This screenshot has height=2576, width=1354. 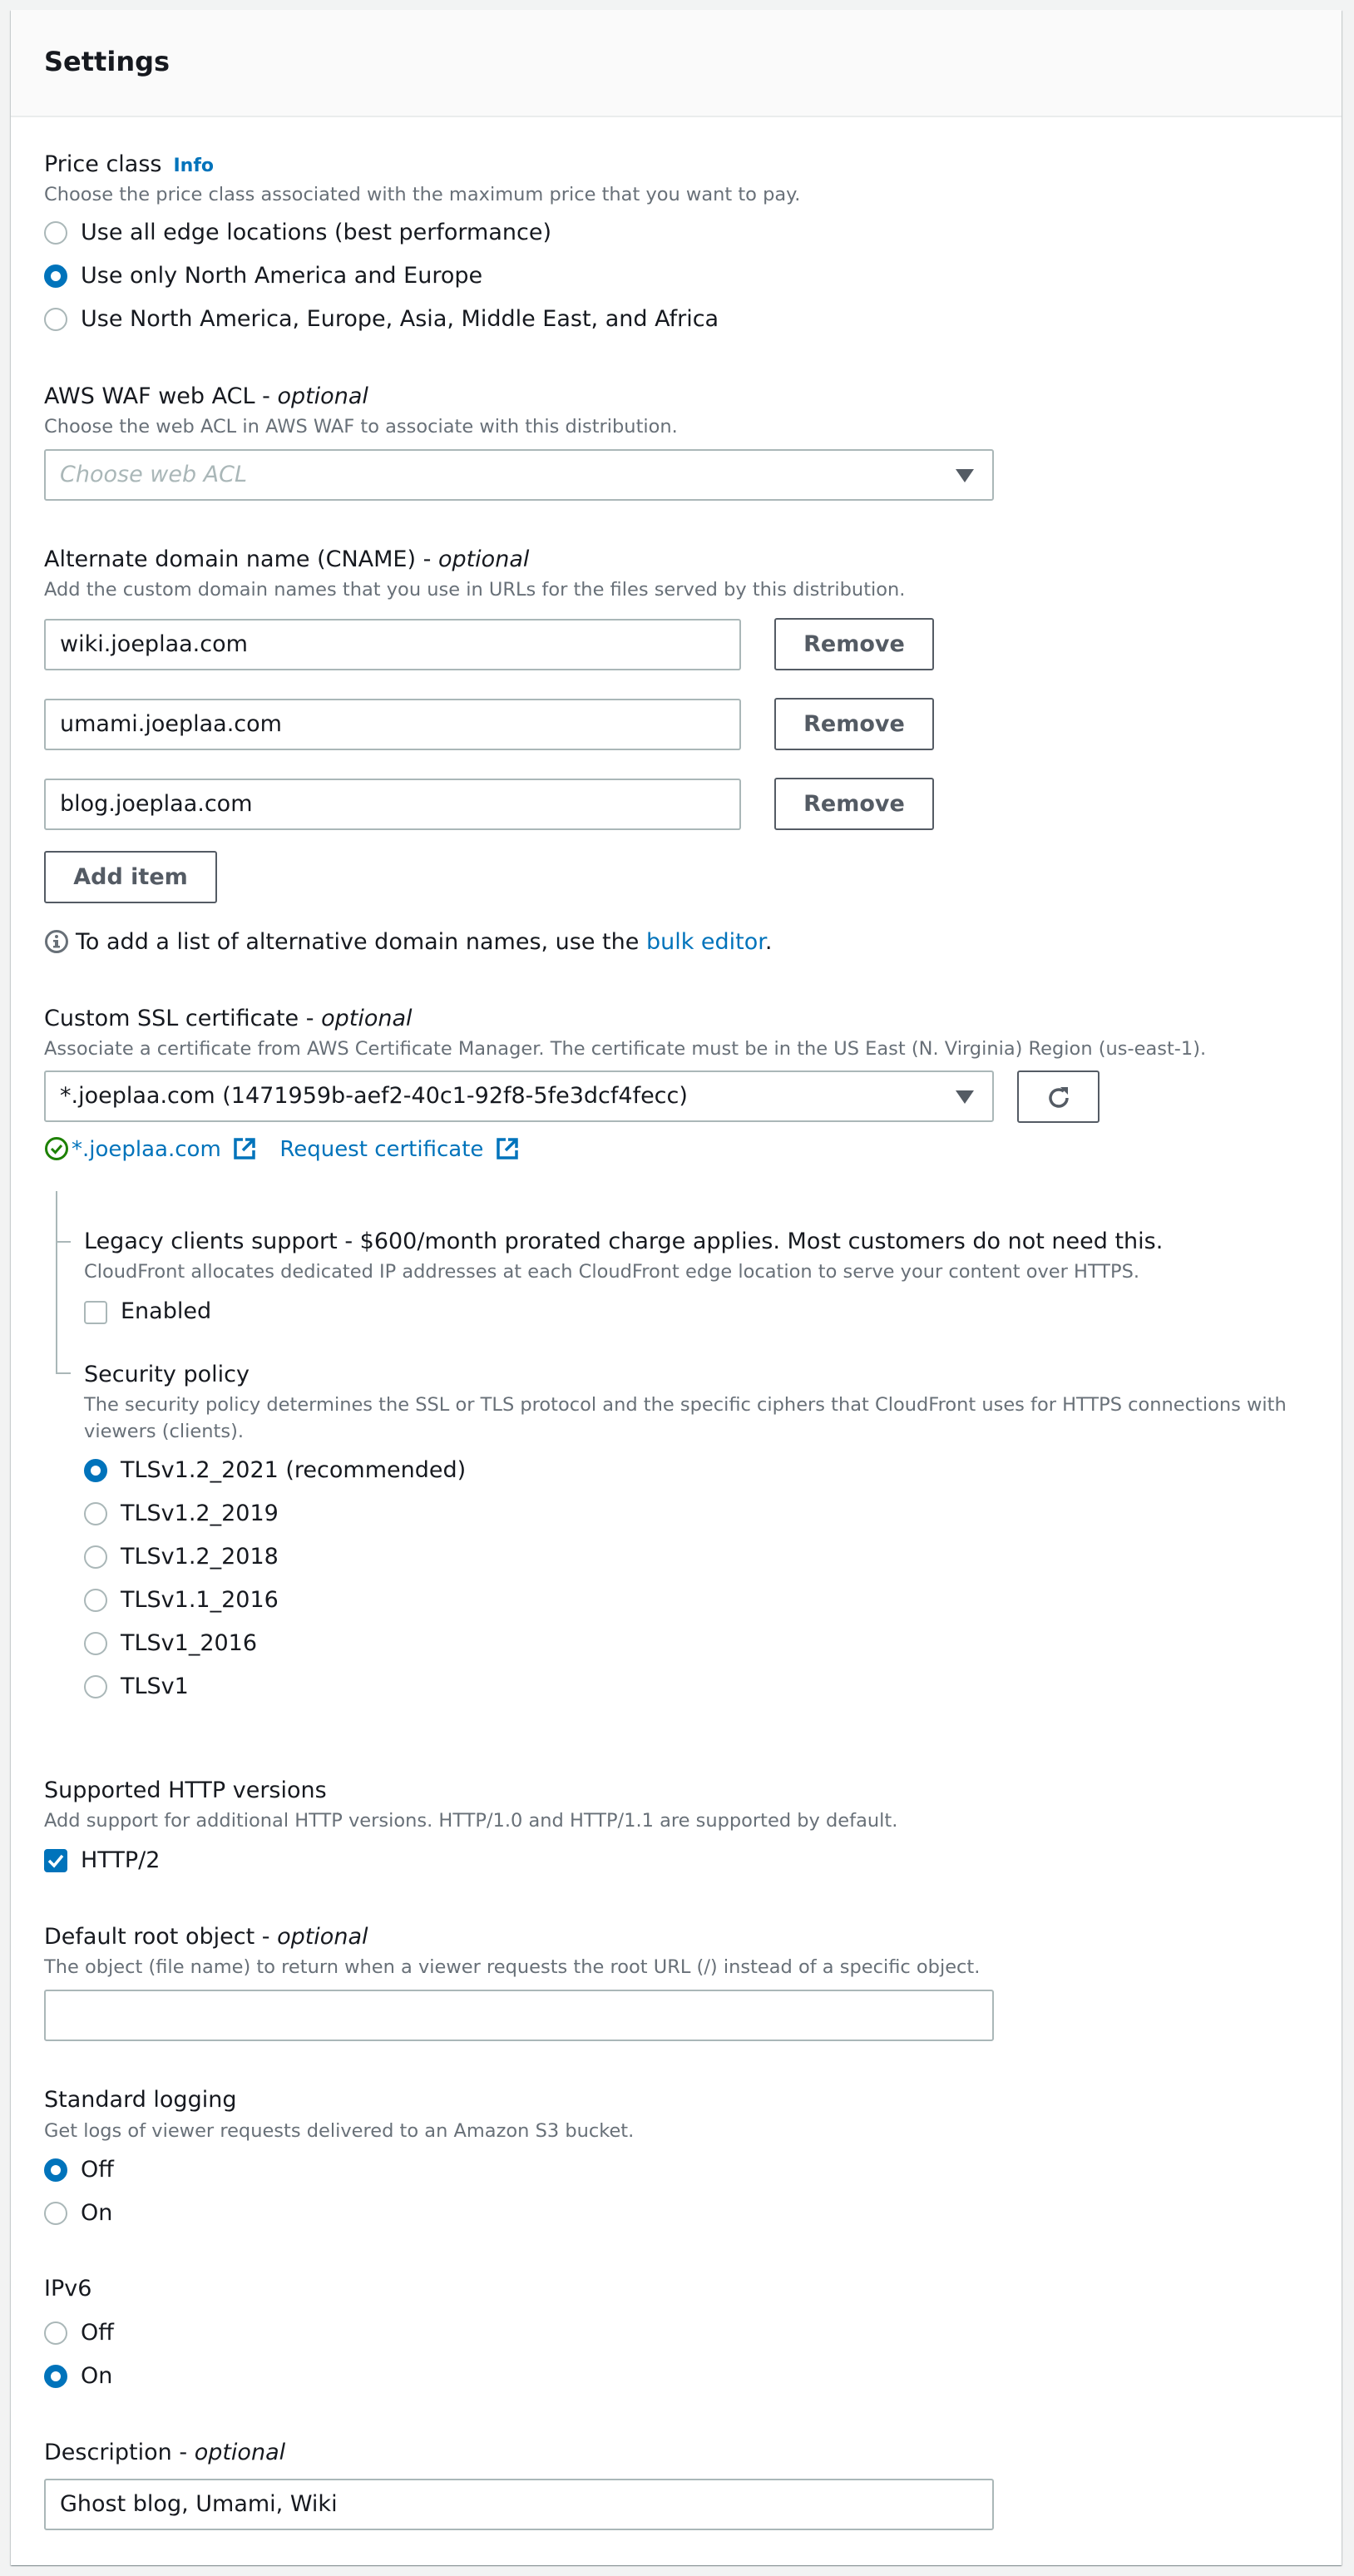 I want to click on ipv6-label: IPv6, so click(x=68, y=2289).